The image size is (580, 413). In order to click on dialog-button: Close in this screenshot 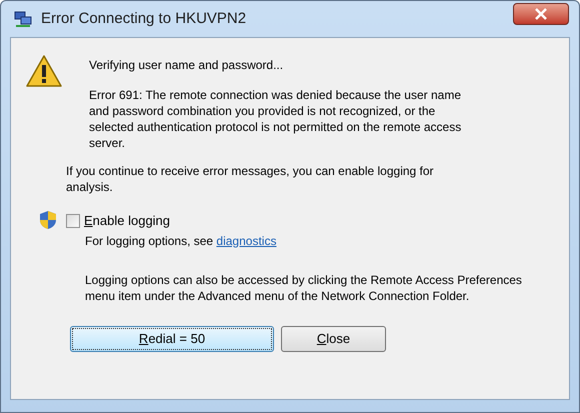, I will do `click(333, 339)`.